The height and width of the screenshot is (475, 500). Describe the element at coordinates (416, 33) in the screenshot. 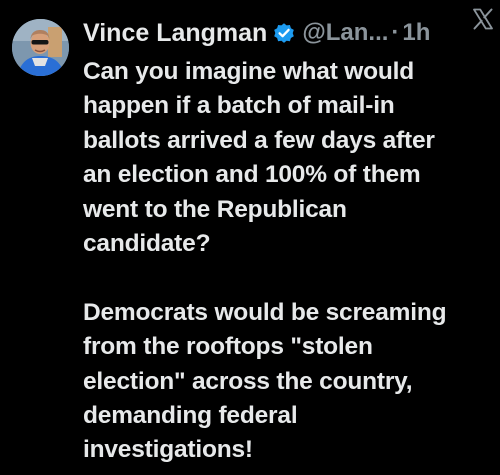

I see `post-timestamp: 1h` at that location.